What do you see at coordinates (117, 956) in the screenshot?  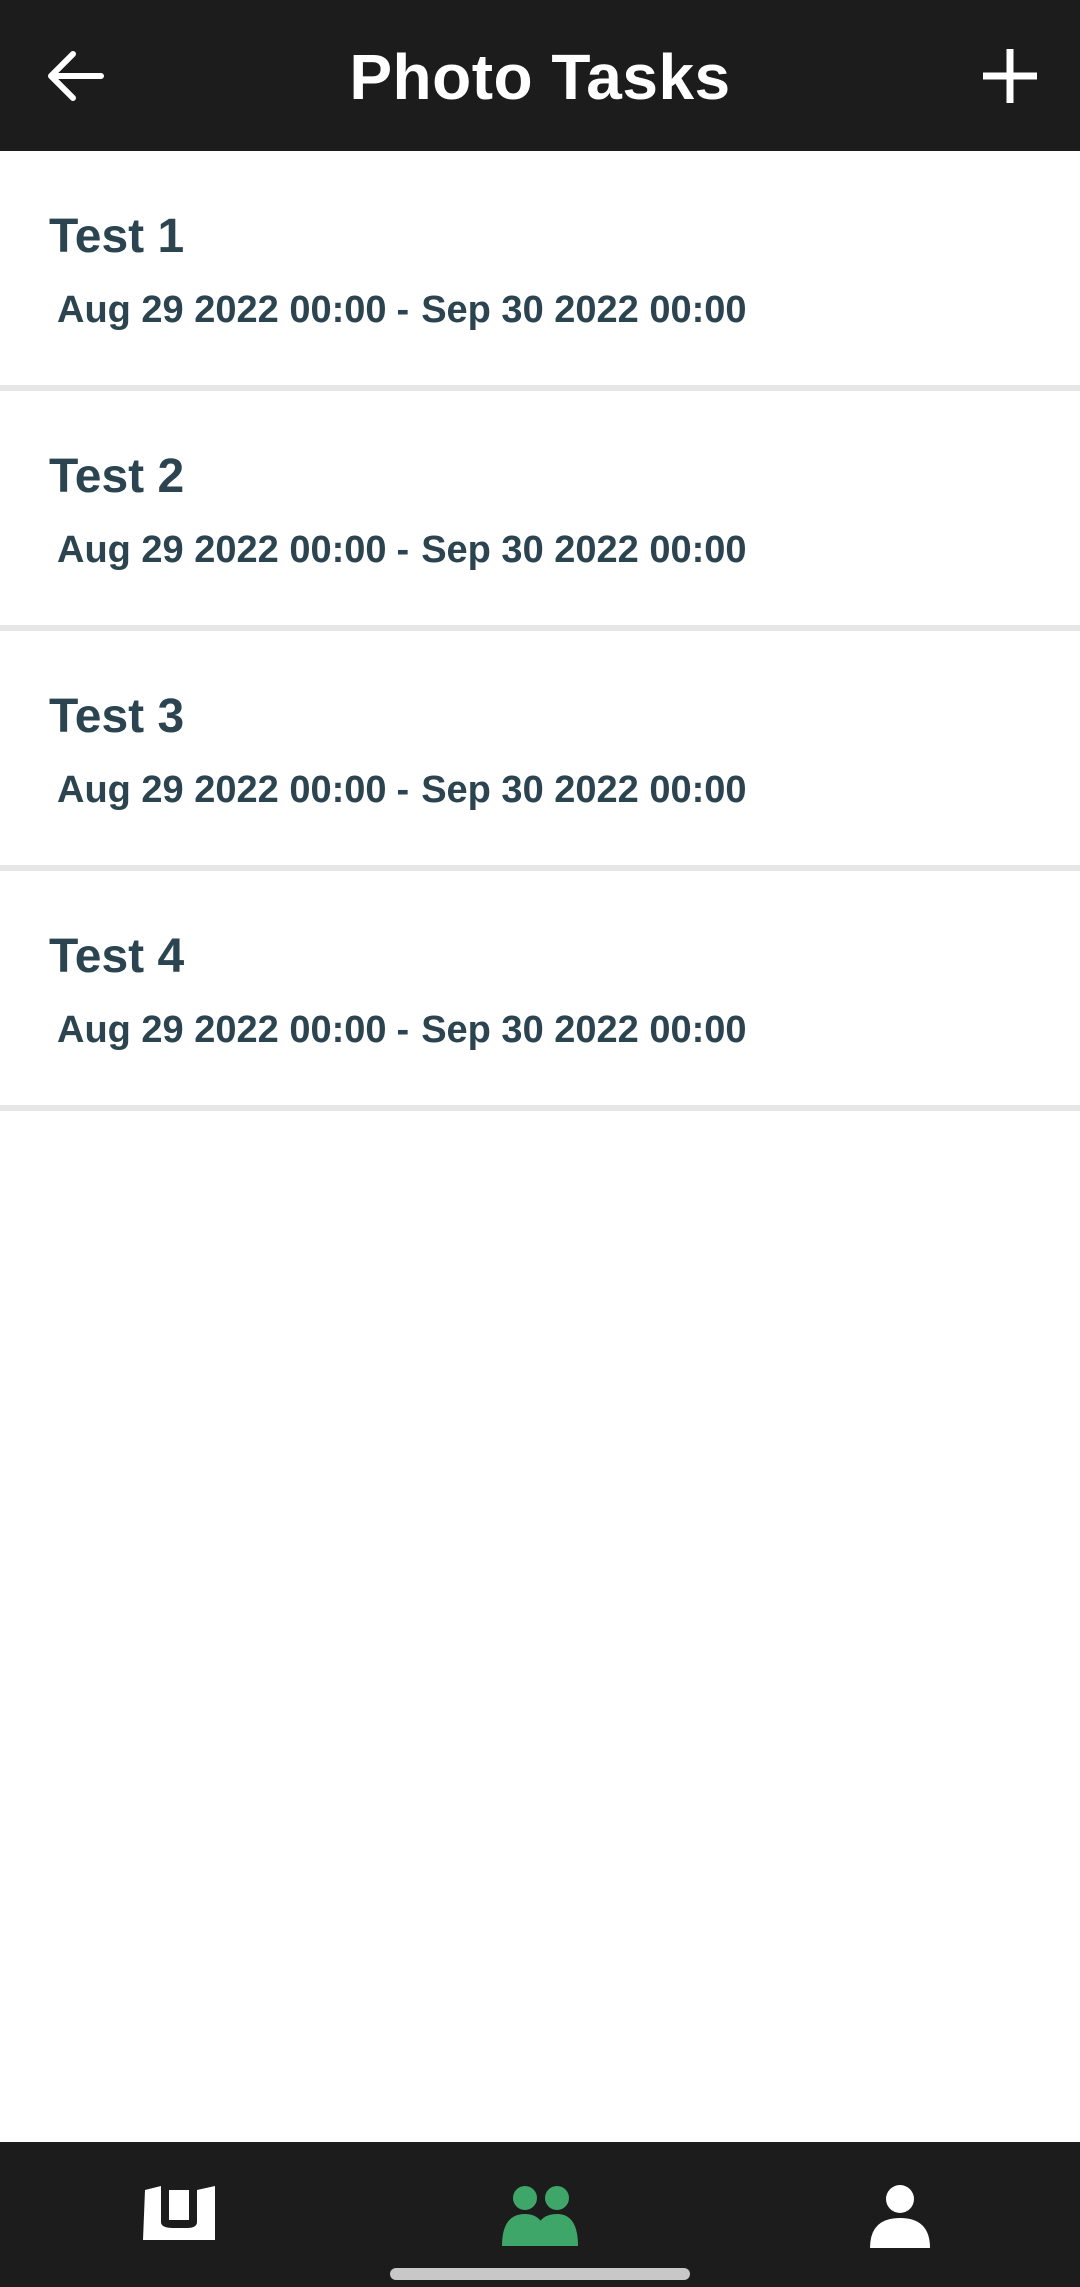 I see `task-title: Test 4` at bounding box center [117, 956].